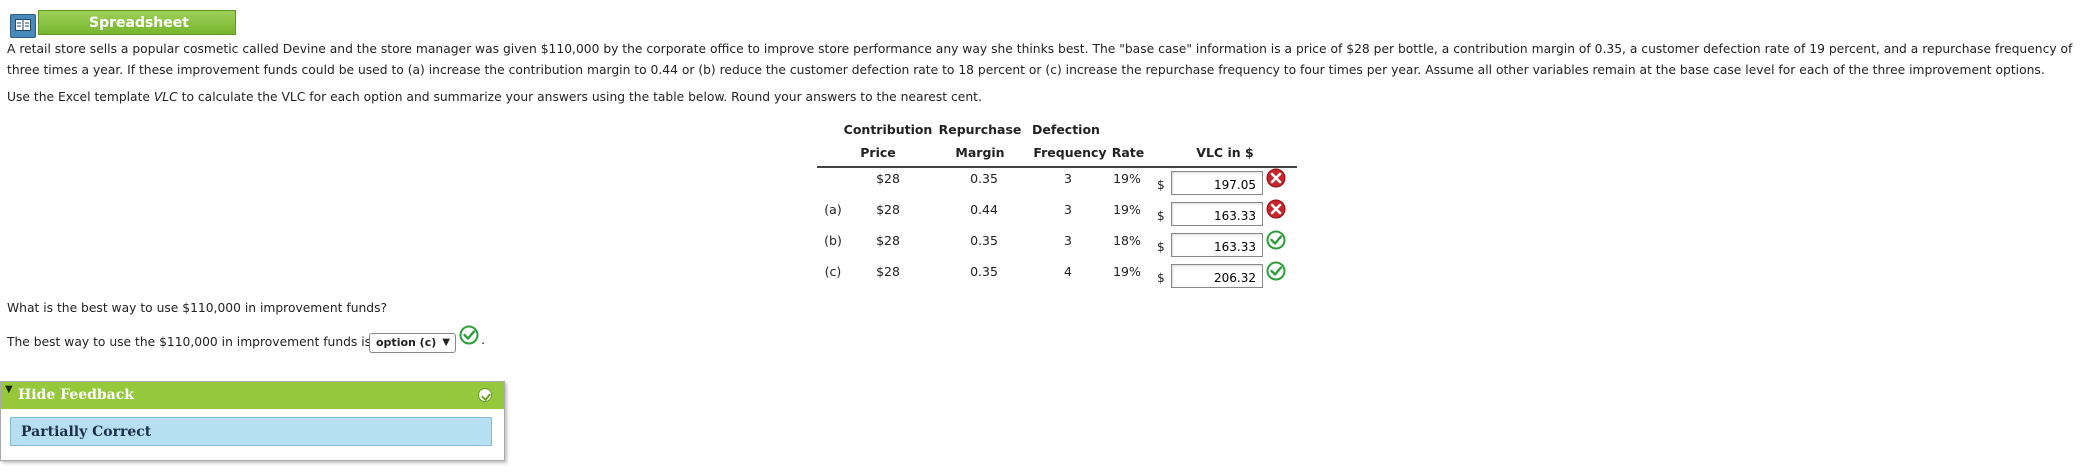 This screenshot has height=473, width=2099. Describe the element at coordinates (483, 340) in the screenshot. I see `answer-period: .` at that location.